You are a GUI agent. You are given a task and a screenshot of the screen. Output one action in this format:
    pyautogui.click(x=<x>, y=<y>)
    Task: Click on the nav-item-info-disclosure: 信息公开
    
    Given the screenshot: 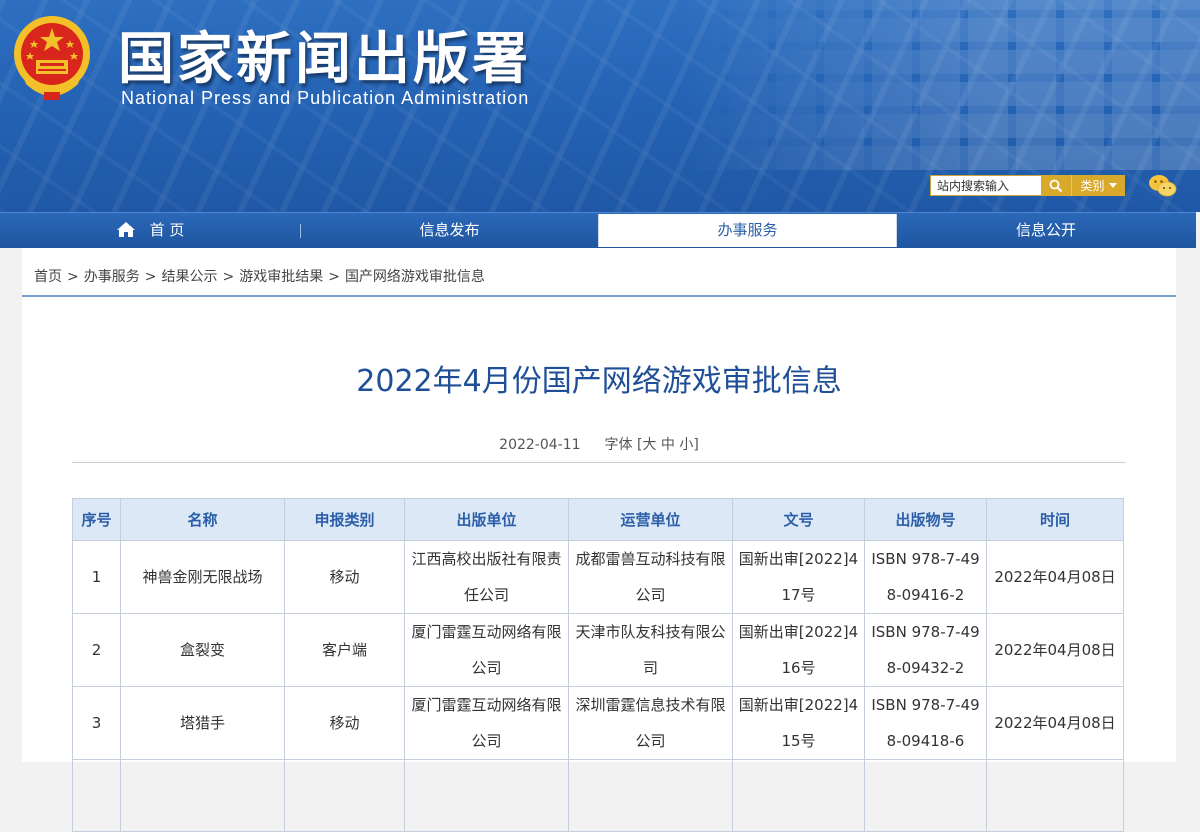 What is the action you would take?
    pyautogui.click(x=1046, y=230)
    